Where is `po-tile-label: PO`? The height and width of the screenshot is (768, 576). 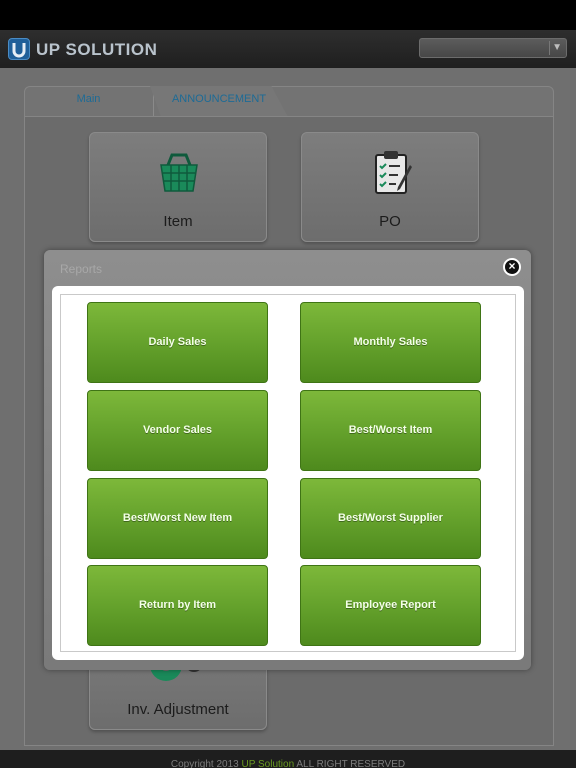
po-tile-label: PO is located at coordinates (390, 221).